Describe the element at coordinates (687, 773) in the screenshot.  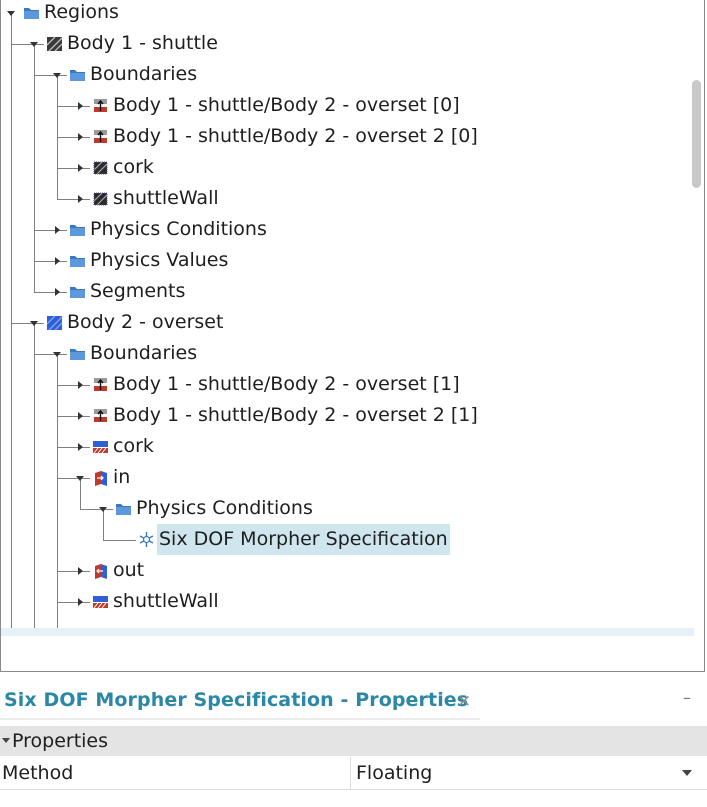
I see `dropdown-arrow-icon` at that location.